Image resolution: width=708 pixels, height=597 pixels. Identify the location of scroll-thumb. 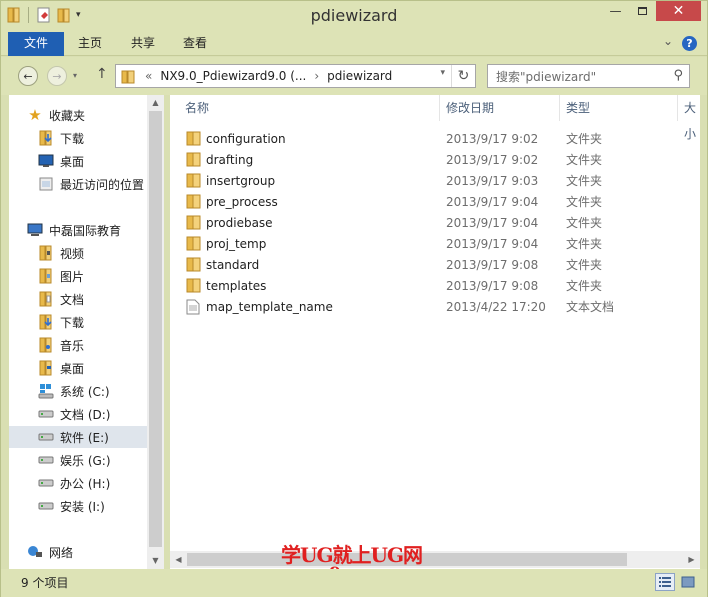
(155, 329).